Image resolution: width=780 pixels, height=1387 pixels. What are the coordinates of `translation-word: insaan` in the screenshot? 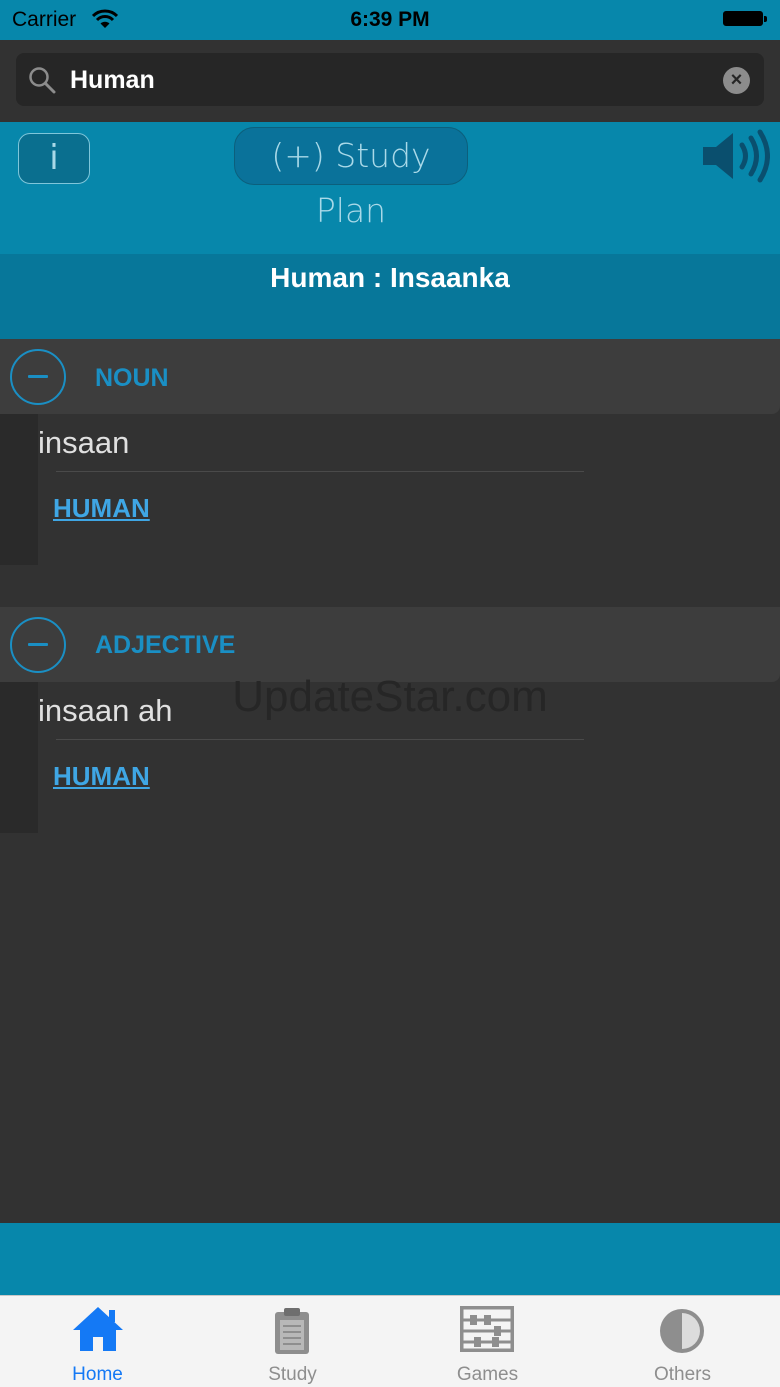 It's located at (84, 442).